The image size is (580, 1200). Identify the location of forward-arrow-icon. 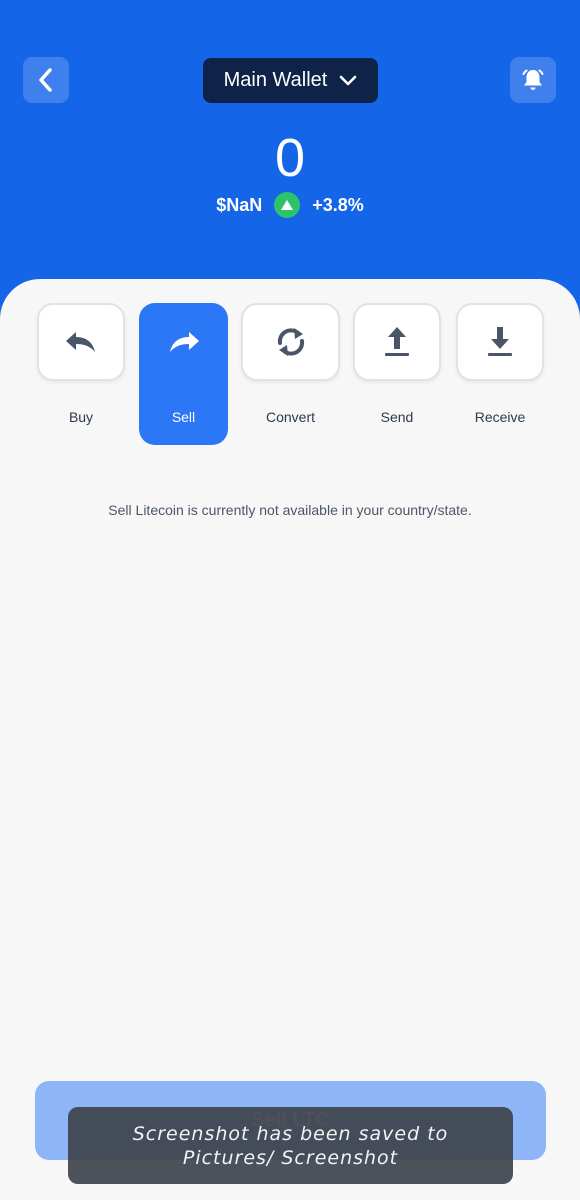
(184, 342).